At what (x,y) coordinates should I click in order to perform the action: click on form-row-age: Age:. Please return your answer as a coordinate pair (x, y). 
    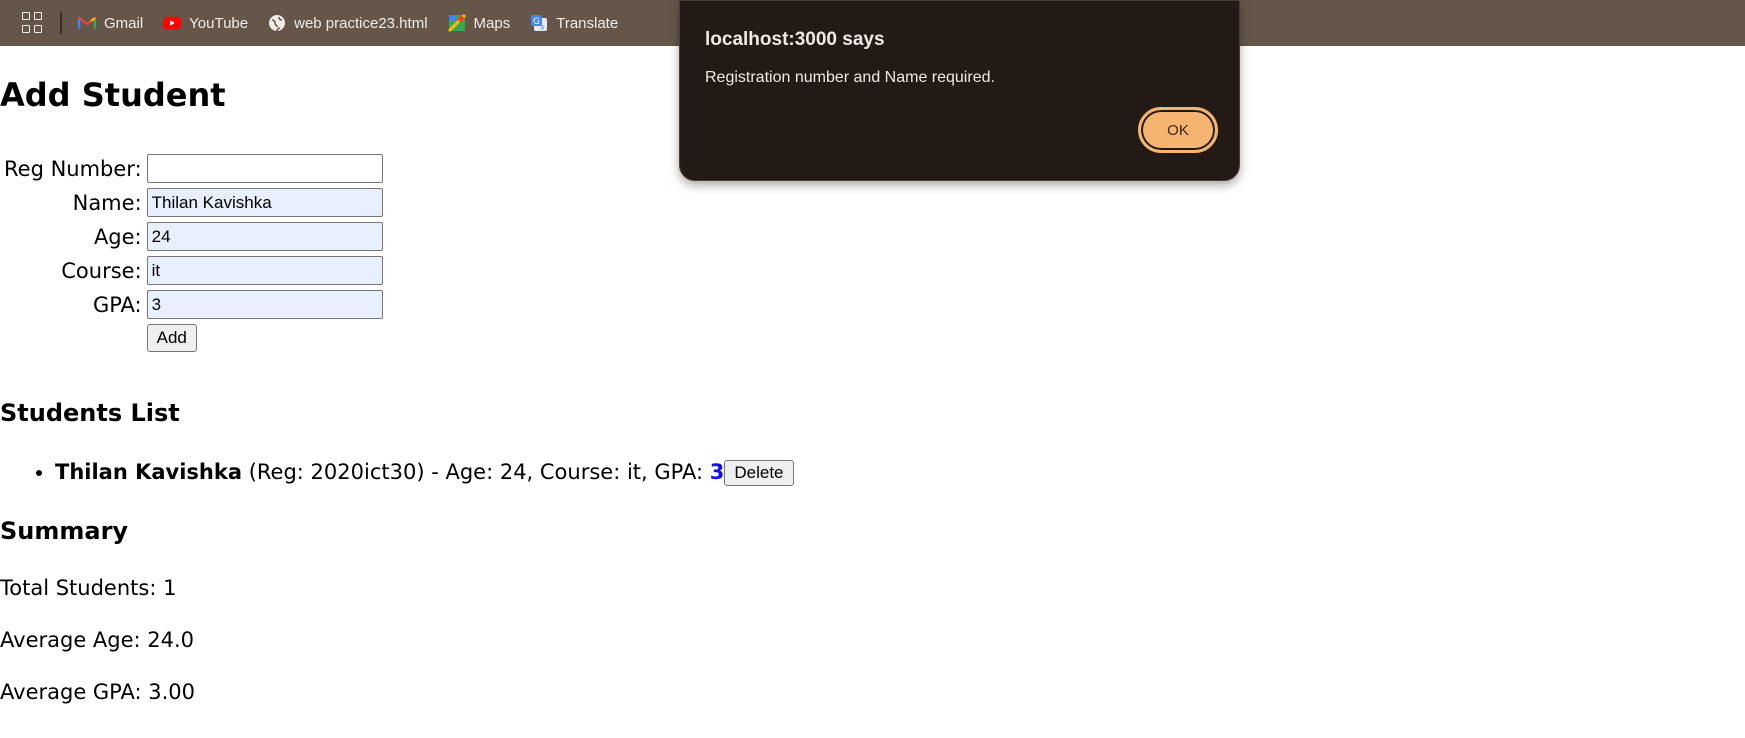
    Looking at the image, I should click on (193, 236).